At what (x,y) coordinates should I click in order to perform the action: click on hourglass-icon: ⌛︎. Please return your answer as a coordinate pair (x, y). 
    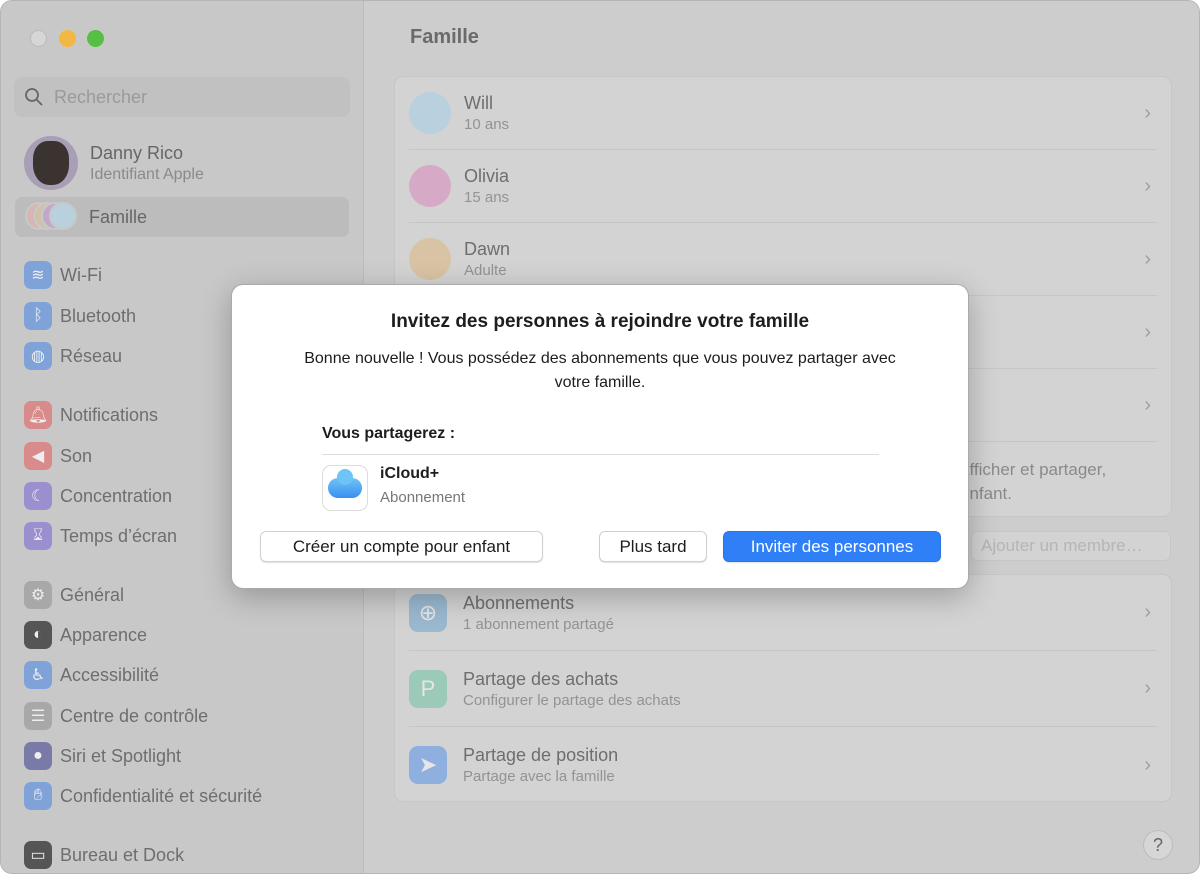
    Looking at the image, I should click on (38, 536).